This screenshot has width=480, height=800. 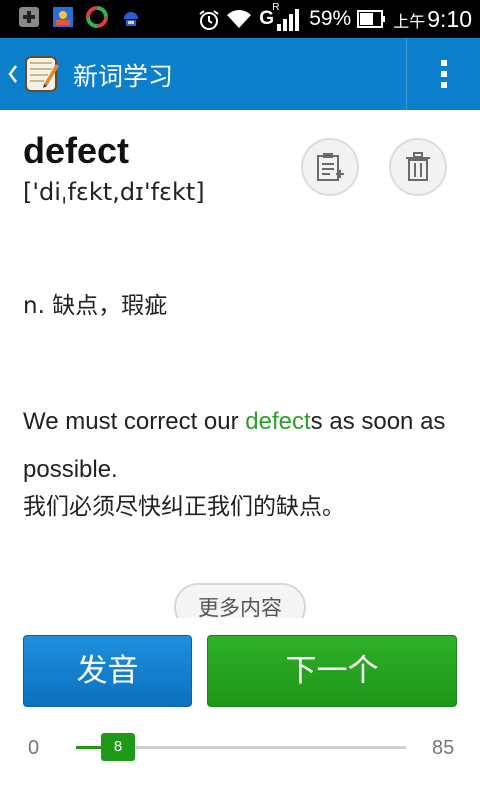 What do you see at coordinates (372, 19) in the screenshot?
I see `battery-icon` at bounding box center [372, 19].